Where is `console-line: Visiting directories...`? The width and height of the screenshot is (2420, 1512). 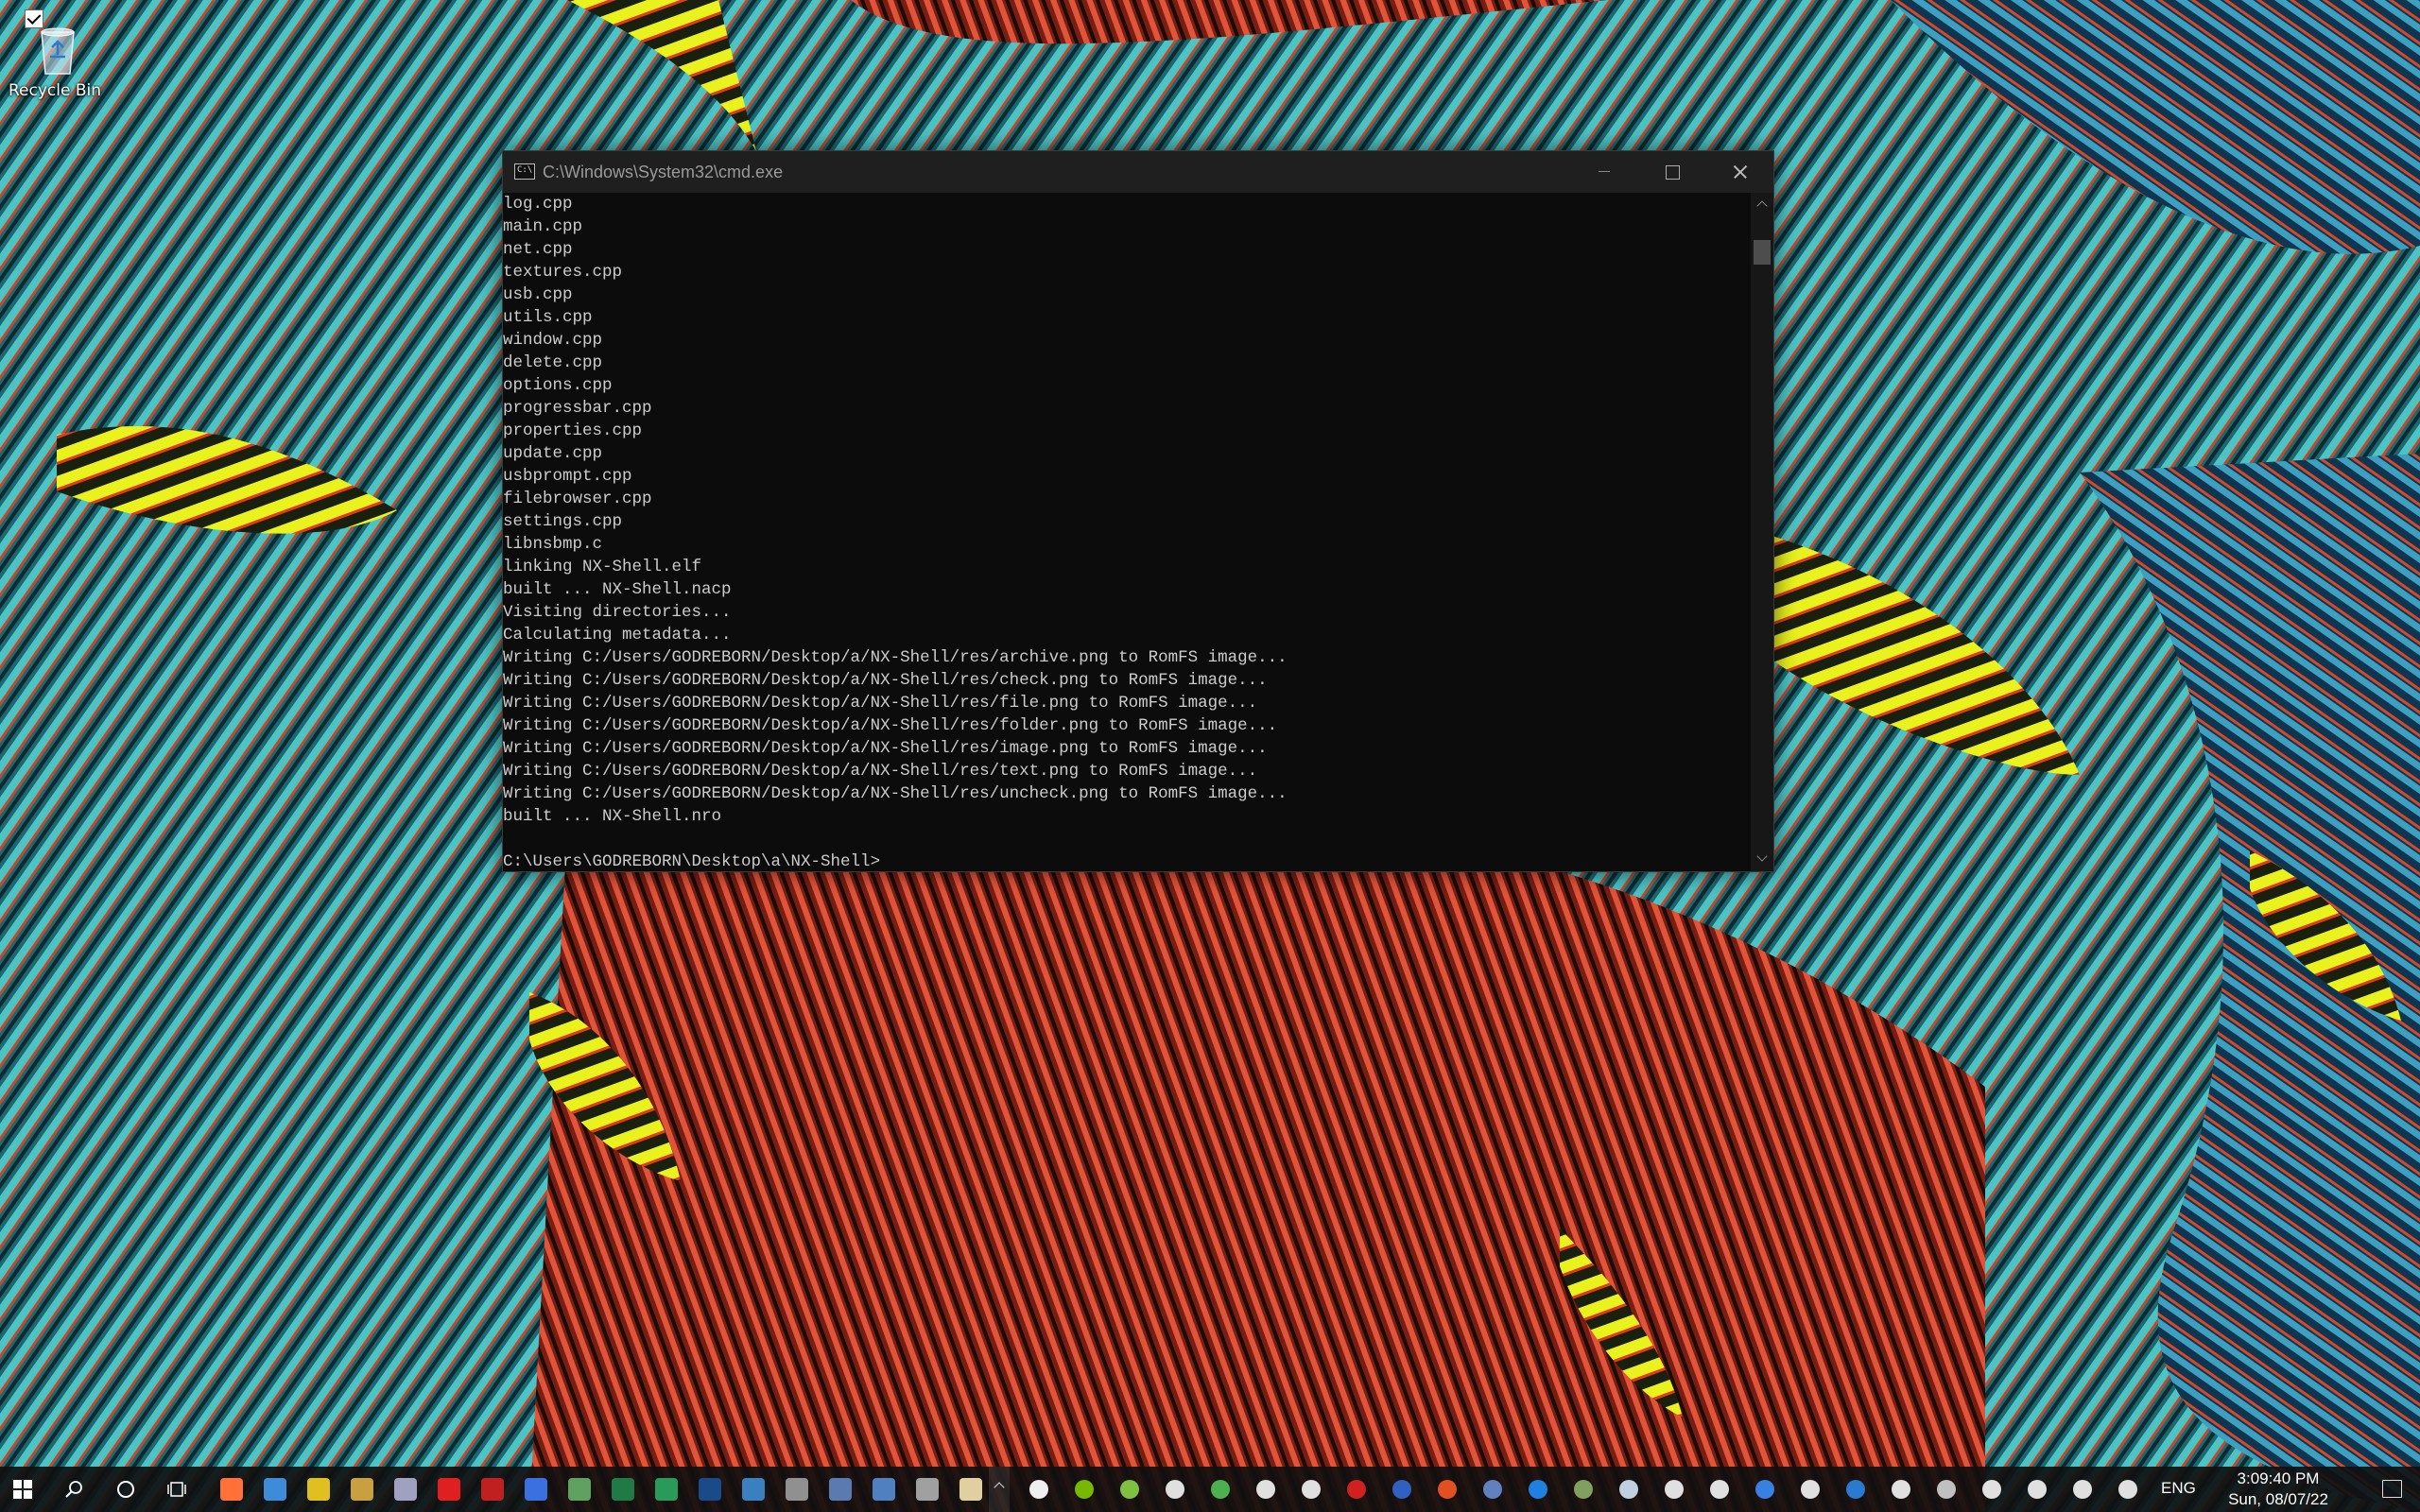
console-line: Visiting directories... is located at coordinates (617, 612).